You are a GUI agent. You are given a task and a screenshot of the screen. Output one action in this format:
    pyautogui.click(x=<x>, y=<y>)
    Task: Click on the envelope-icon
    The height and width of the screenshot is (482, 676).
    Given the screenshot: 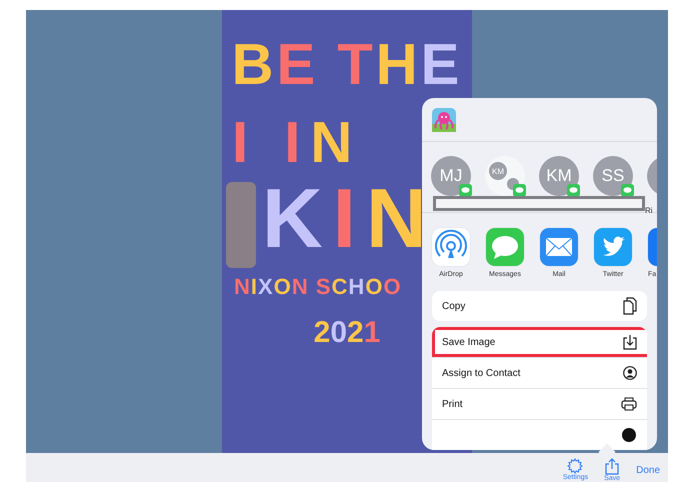 What is the action you would take?
    pyautogui.click(x=559, y=247)
    